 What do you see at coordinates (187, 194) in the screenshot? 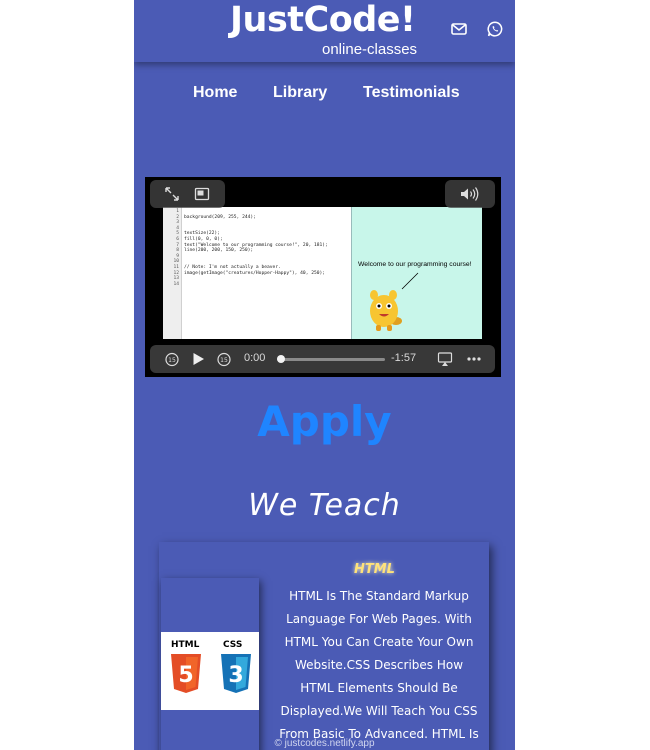
I see `video-top-left-controls` at bounding box center [187, 194].